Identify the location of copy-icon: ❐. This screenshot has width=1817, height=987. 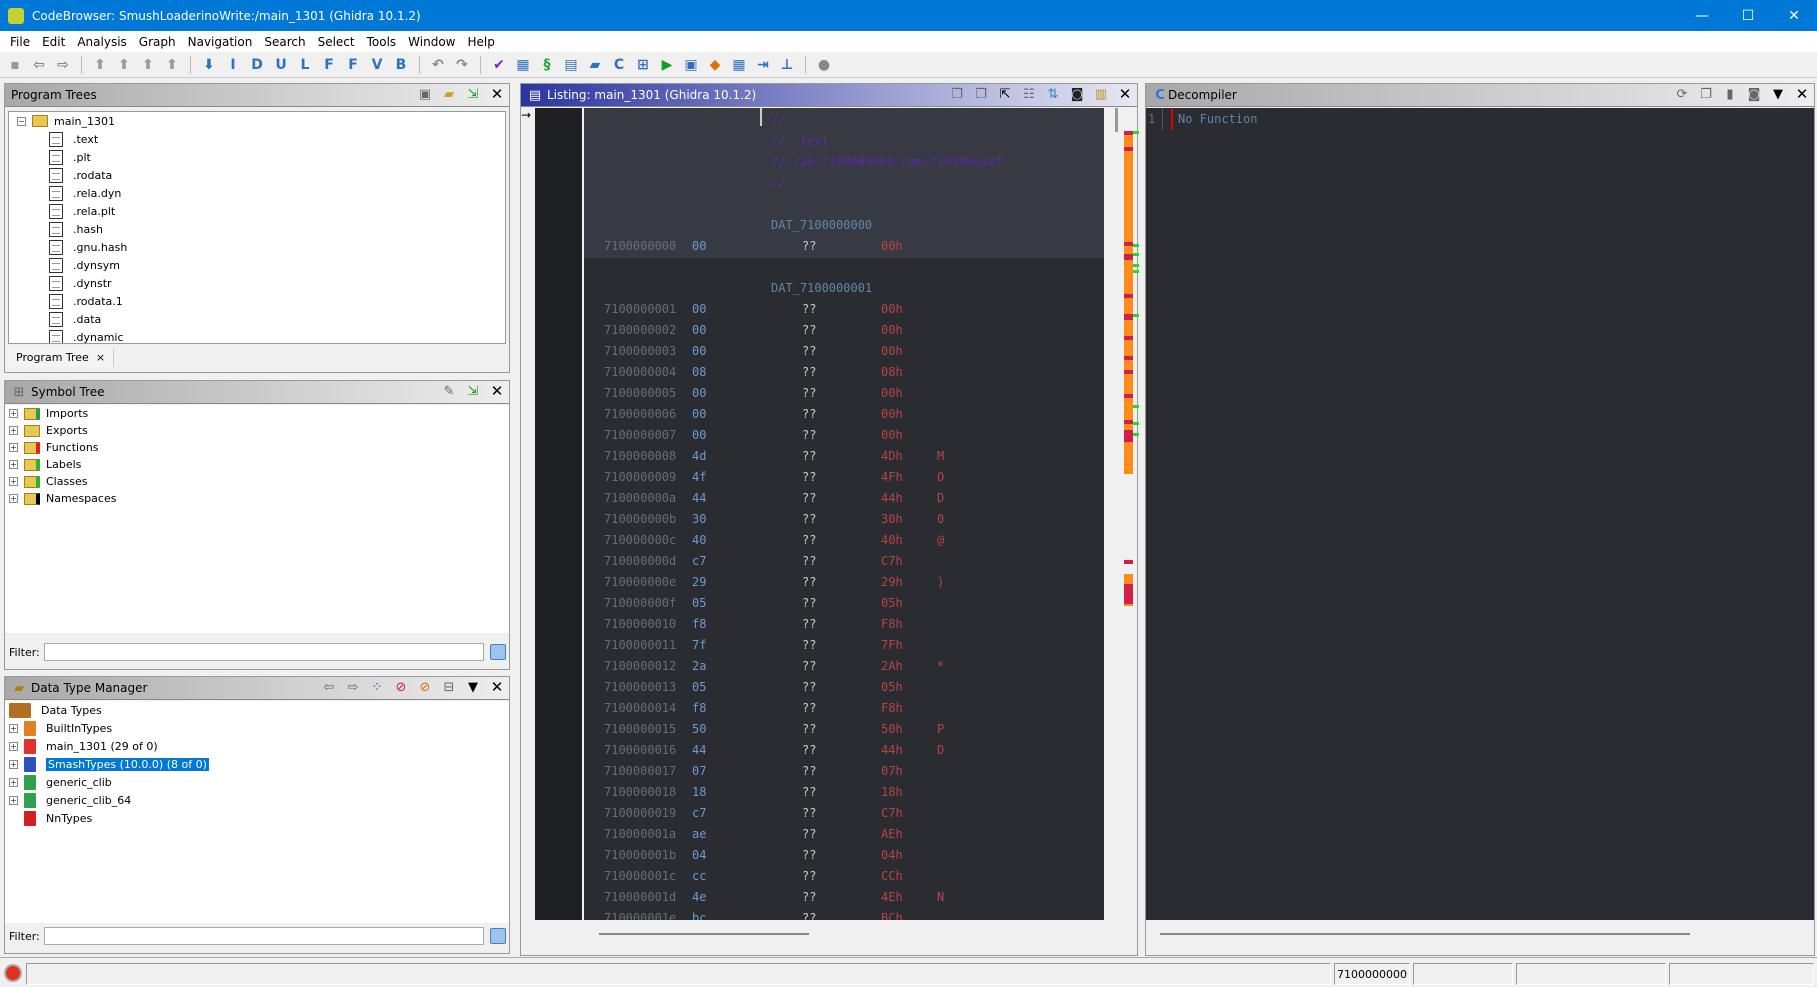
(957, 94).